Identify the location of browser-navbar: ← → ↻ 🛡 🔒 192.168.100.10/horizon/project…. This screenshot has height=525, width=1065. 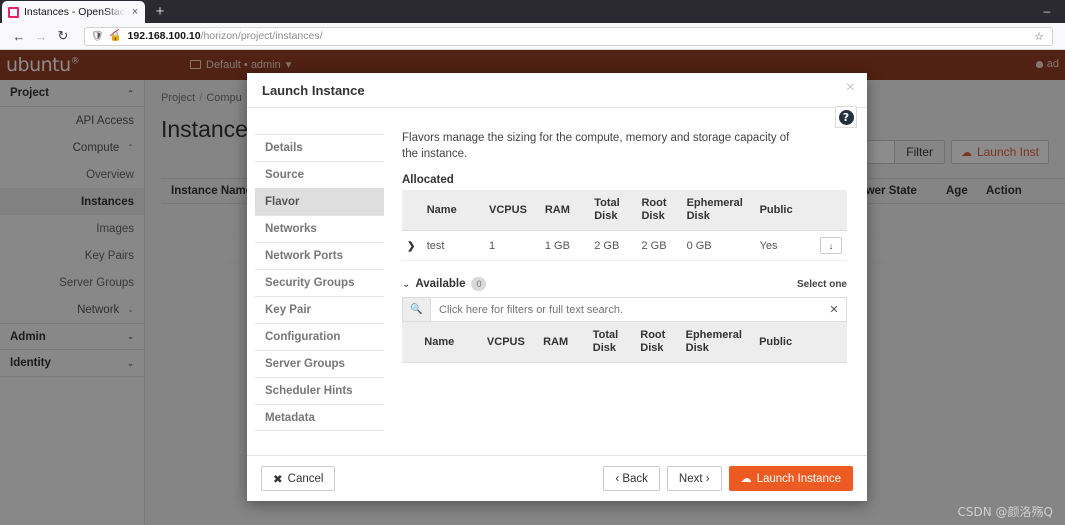
(532, 36).